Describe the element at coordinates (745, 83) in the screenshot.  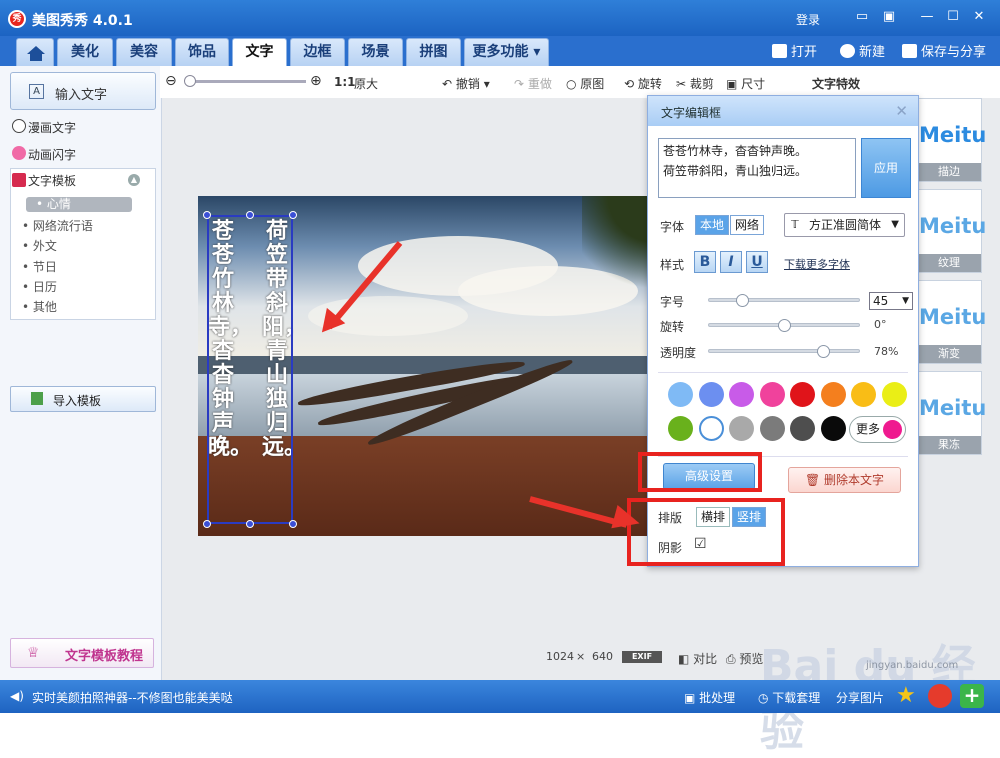
I see `resize-button: ▣ 尺寸` at that location.